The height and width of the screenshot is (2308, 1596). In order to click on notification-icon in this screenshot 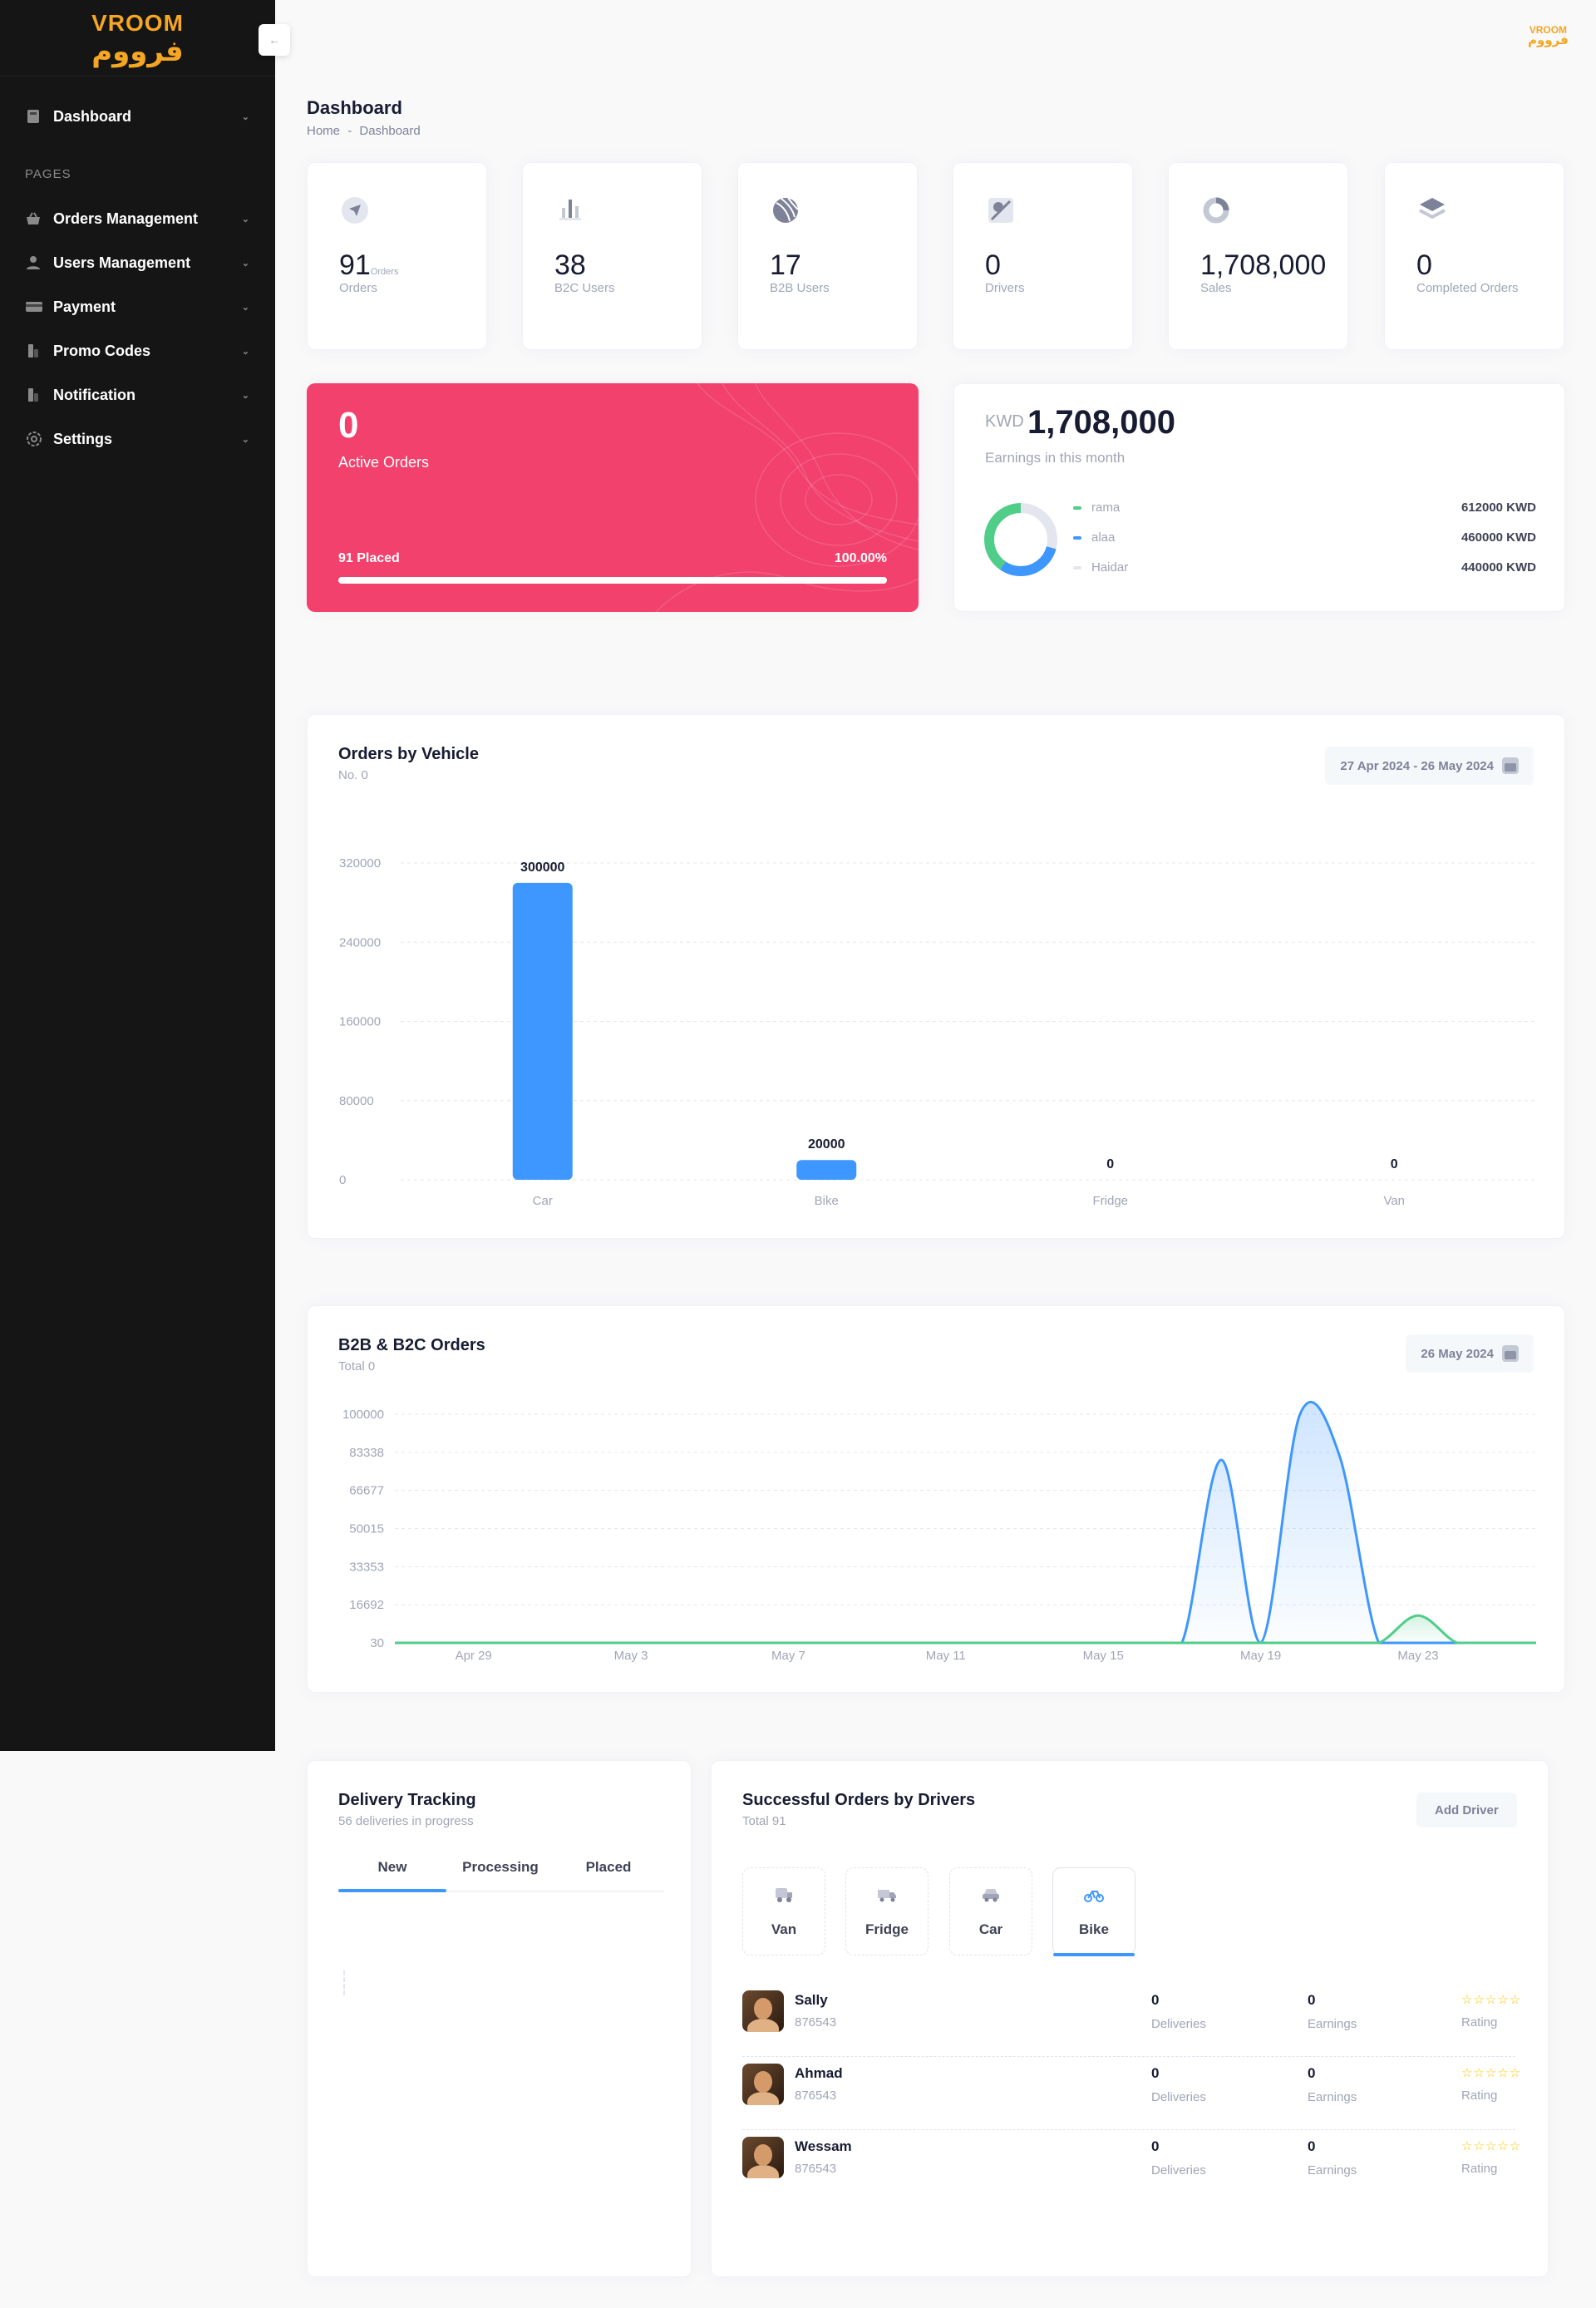, I will do `click(39, 395)`.